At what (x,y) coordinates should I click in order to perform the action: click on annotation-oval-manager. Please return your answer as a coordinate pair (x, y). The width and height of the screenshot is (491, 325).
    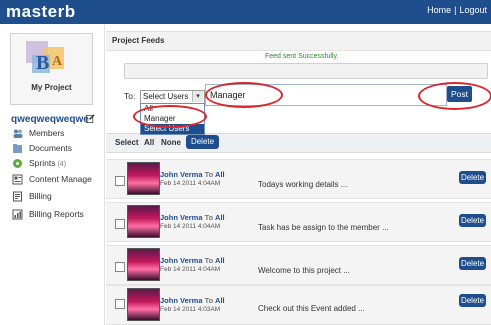
    Looking at the image, I should click on (170, 116).